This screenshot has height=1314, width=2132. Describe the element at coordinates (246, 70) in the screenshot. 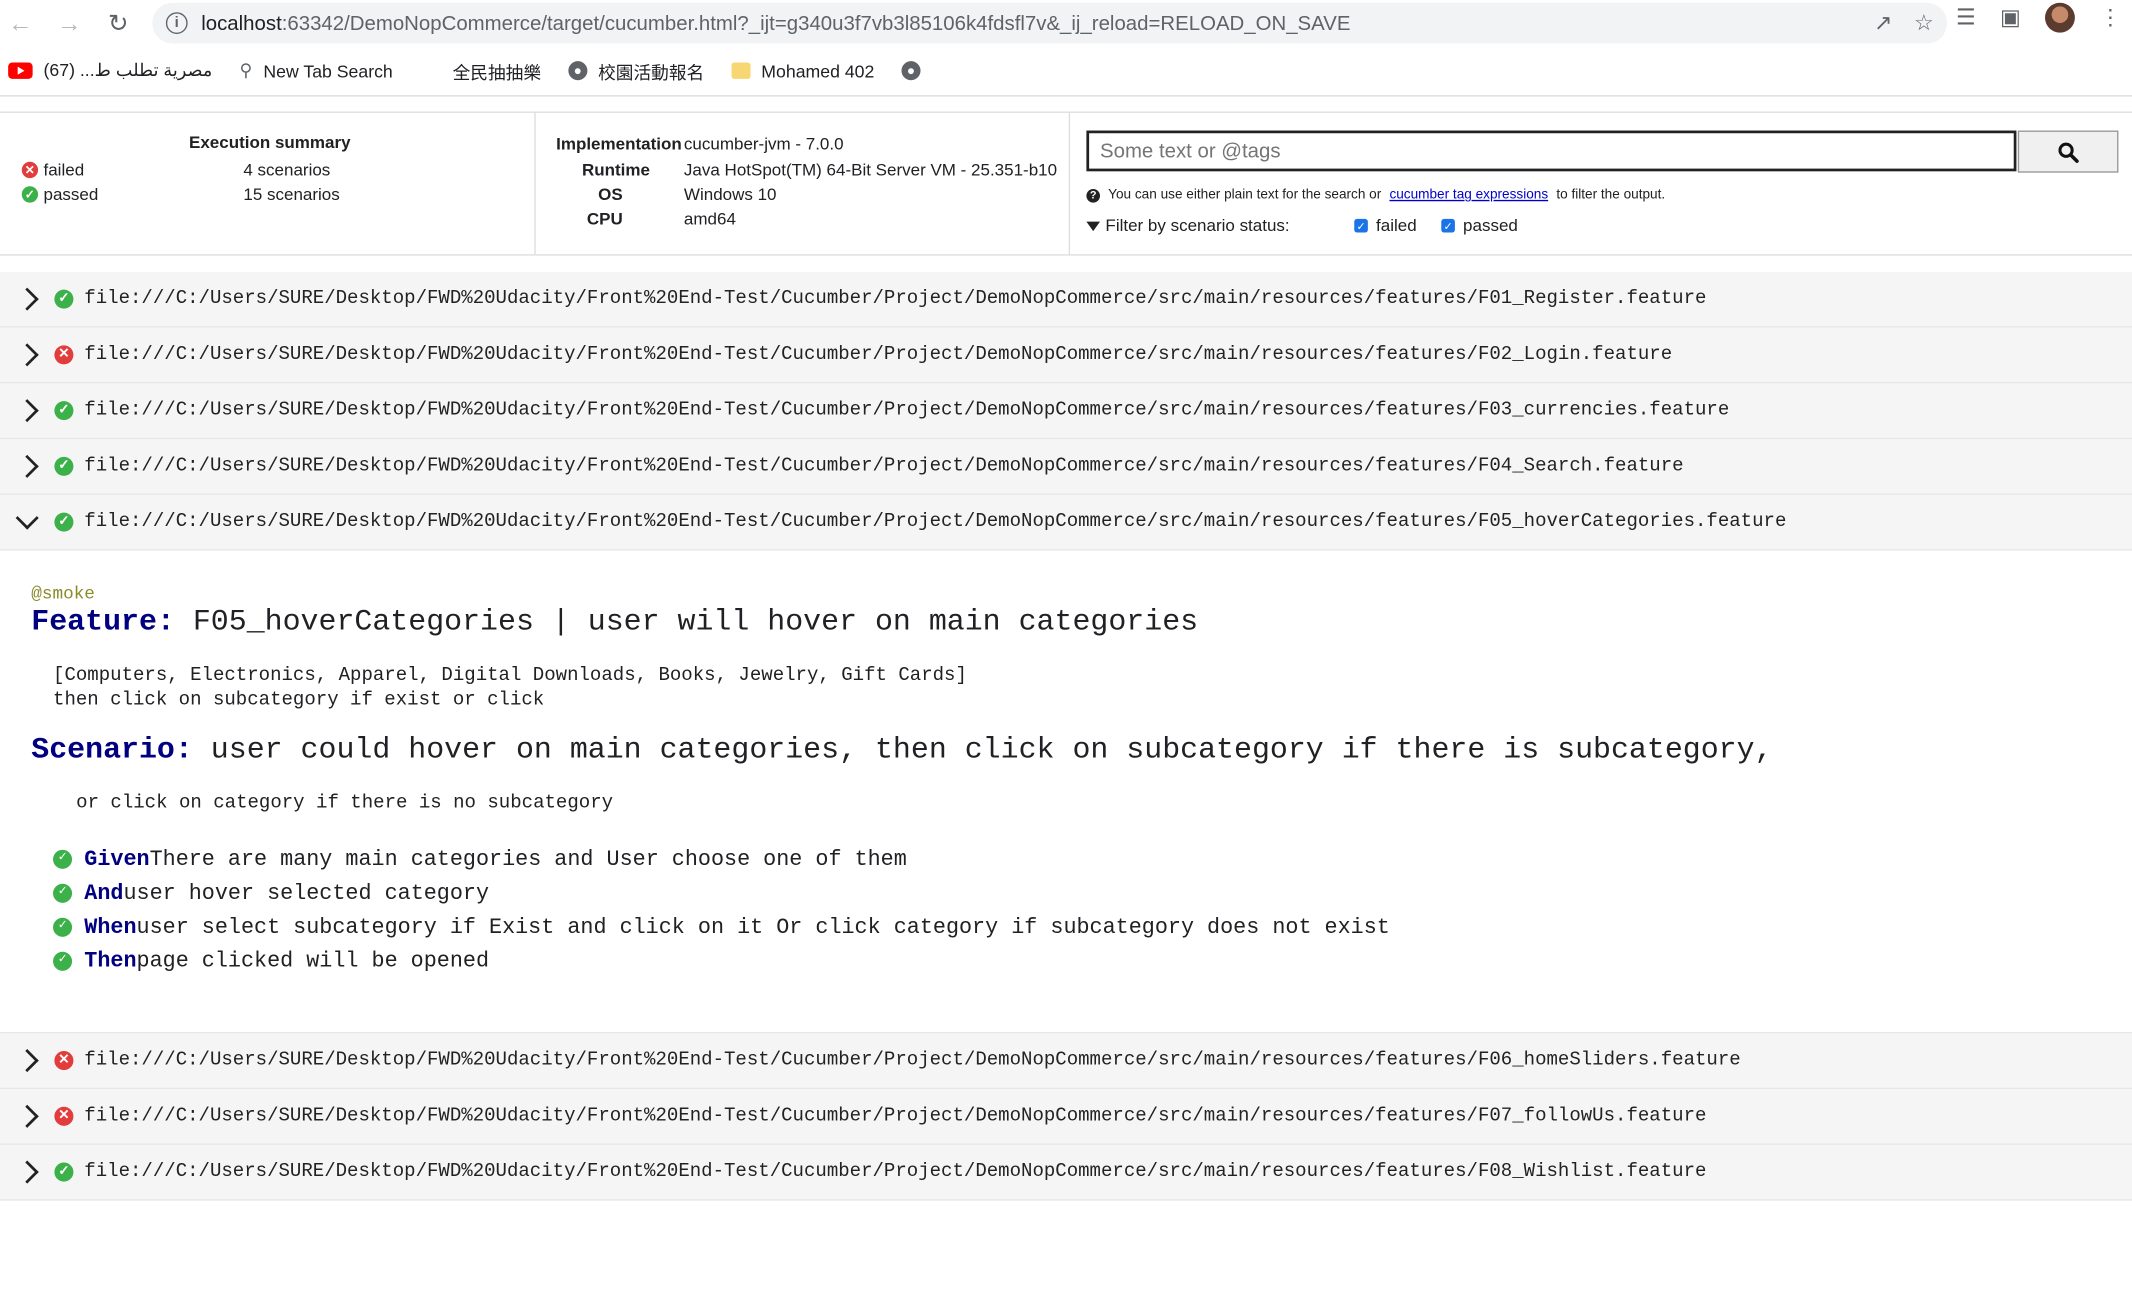

I see `search-icon: ⚲` at that location.